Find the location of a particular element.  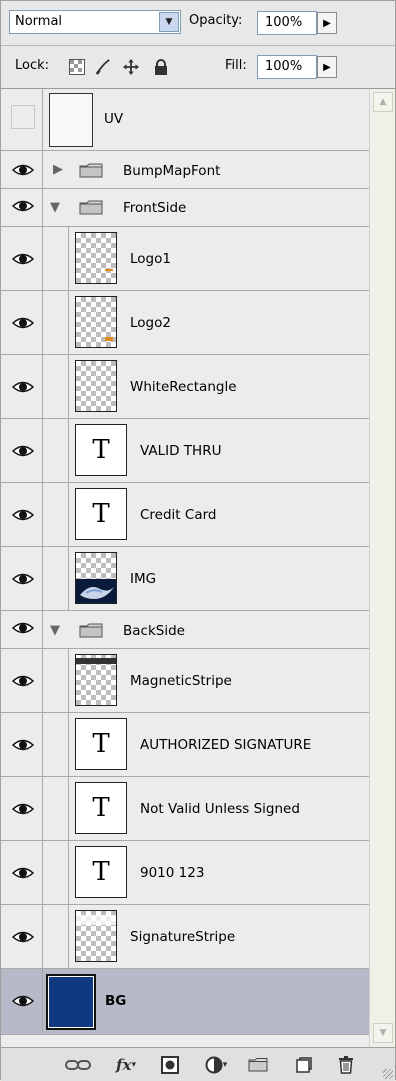

group-row-backside: ▼ BackSide is located at coordinates (185, 630).